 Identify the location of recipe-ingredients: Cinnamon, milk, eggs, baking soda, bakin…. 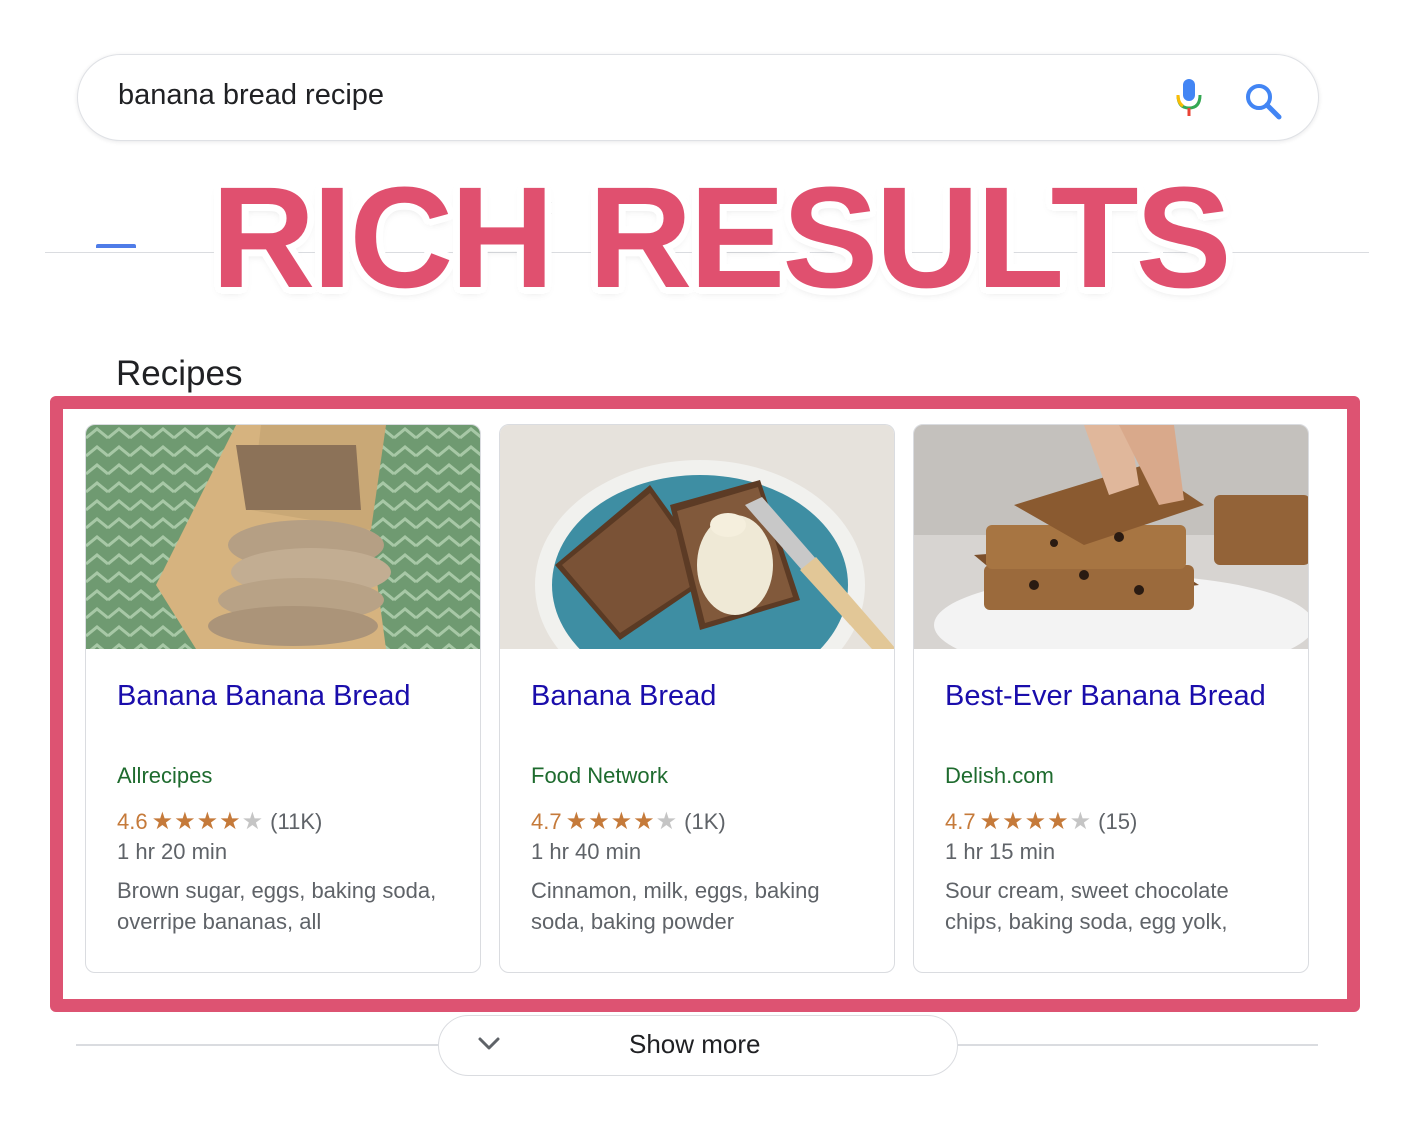
(675, 906).